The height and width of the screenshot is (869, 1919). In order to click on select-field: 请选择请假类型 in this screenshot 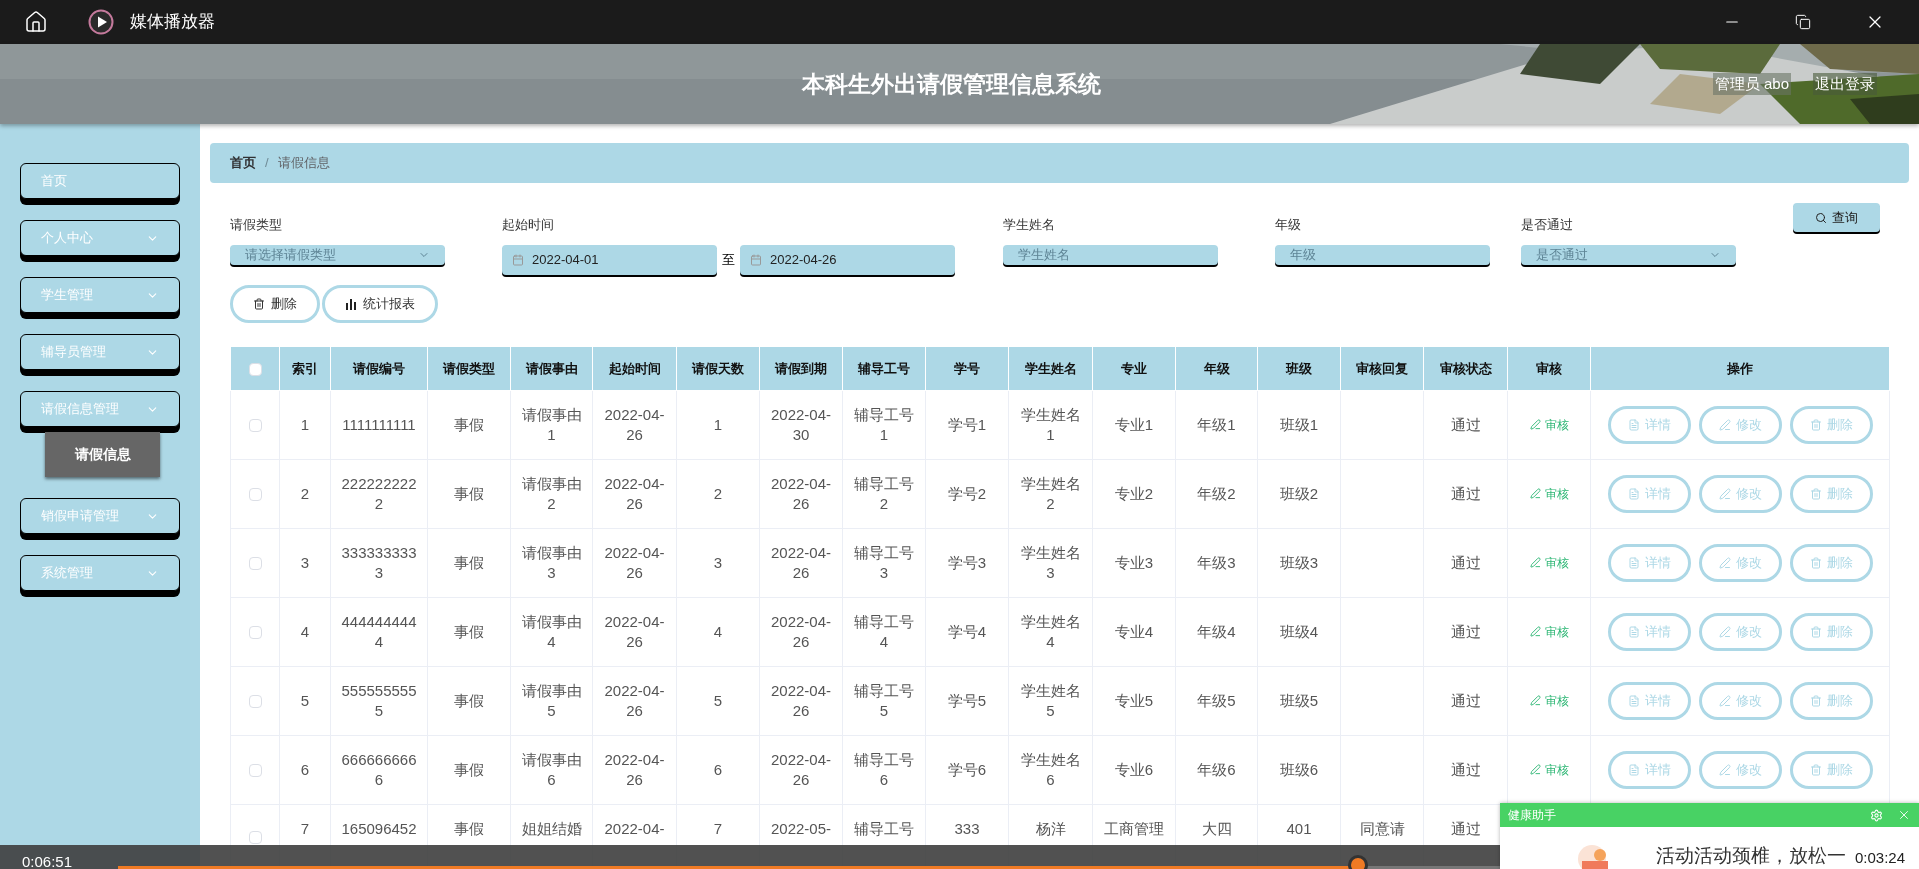, I will do `click(337, 254)`.